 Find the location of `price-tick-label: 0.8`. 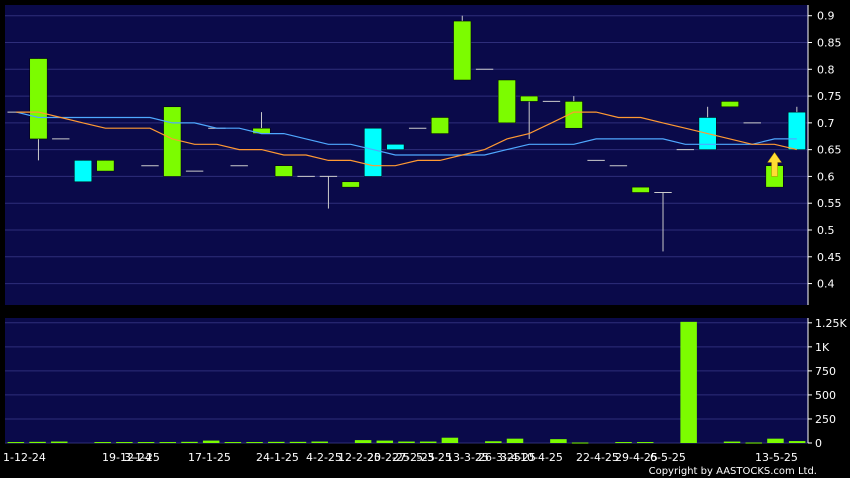

price-tick-label: 0.8 is located at coordinates (826, 69).